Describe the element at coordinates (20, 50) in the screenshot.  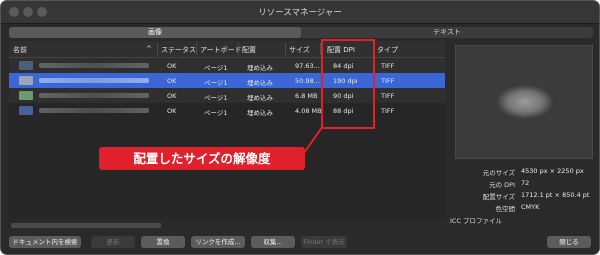
I see `column-header-name: 名前` at that location.